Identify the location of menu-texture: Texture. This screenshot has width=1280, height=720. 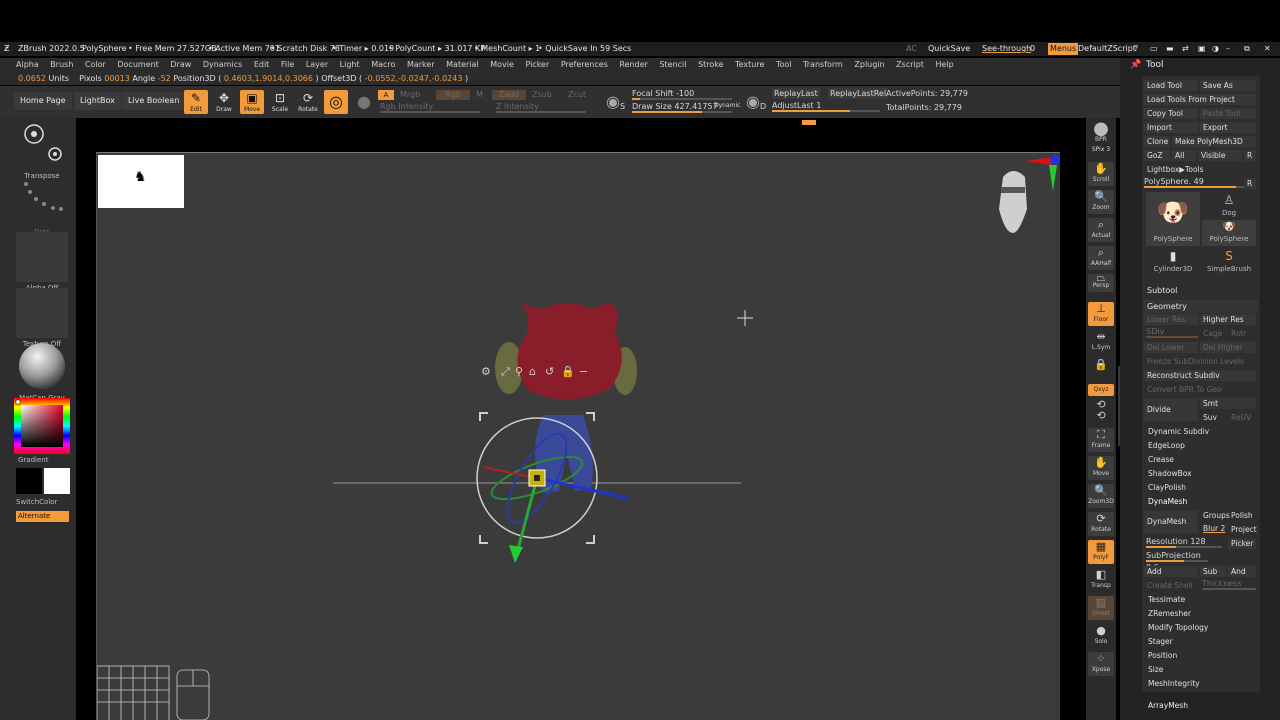
(749, 65).